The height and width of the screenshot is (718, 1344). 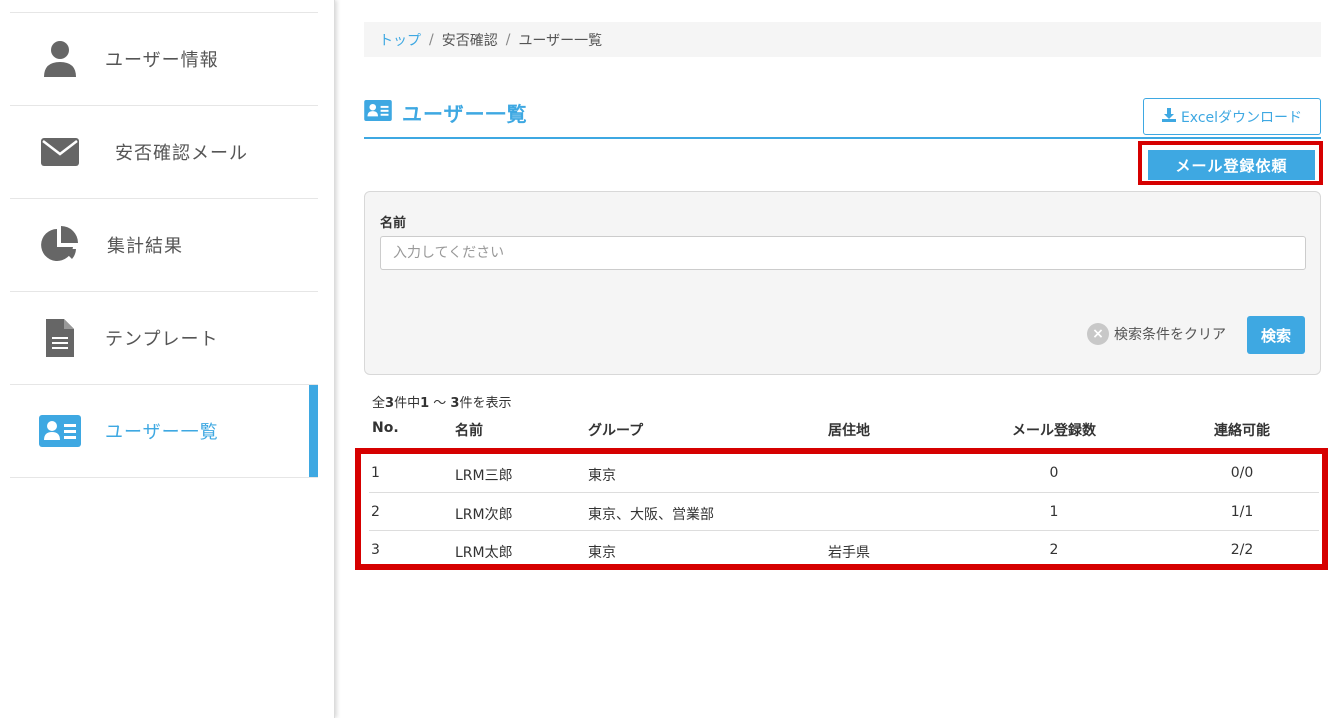 I want to click on result-from: 1, so click(x=425, y=403).